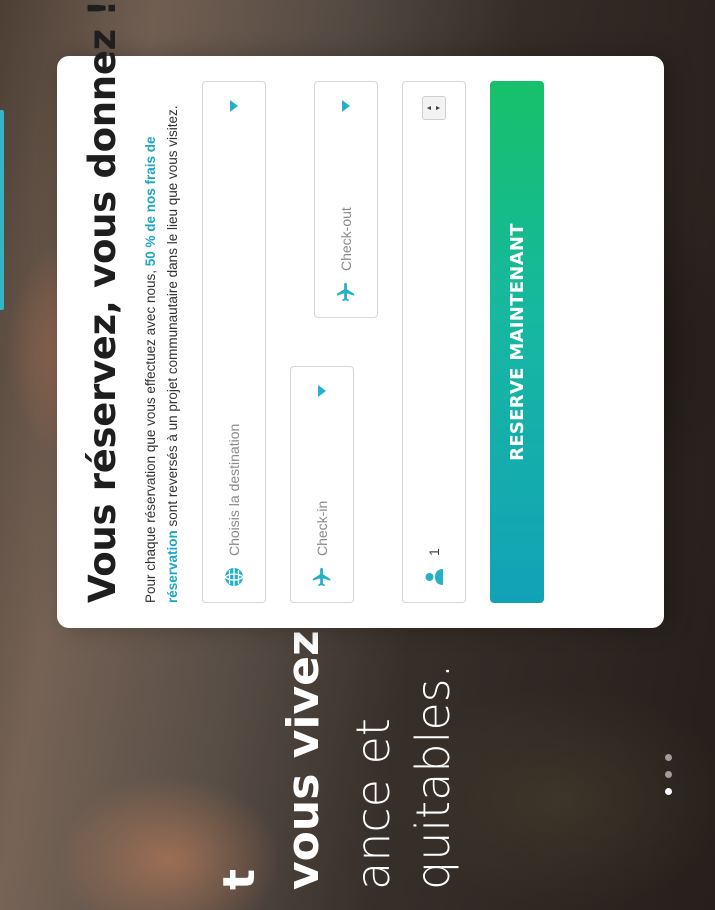 This screenshot has width=715, height=910. Describe the element at coordinates (434, 108) in the screenshot. I see `guests-stepper: ▲ ▼` at that location.